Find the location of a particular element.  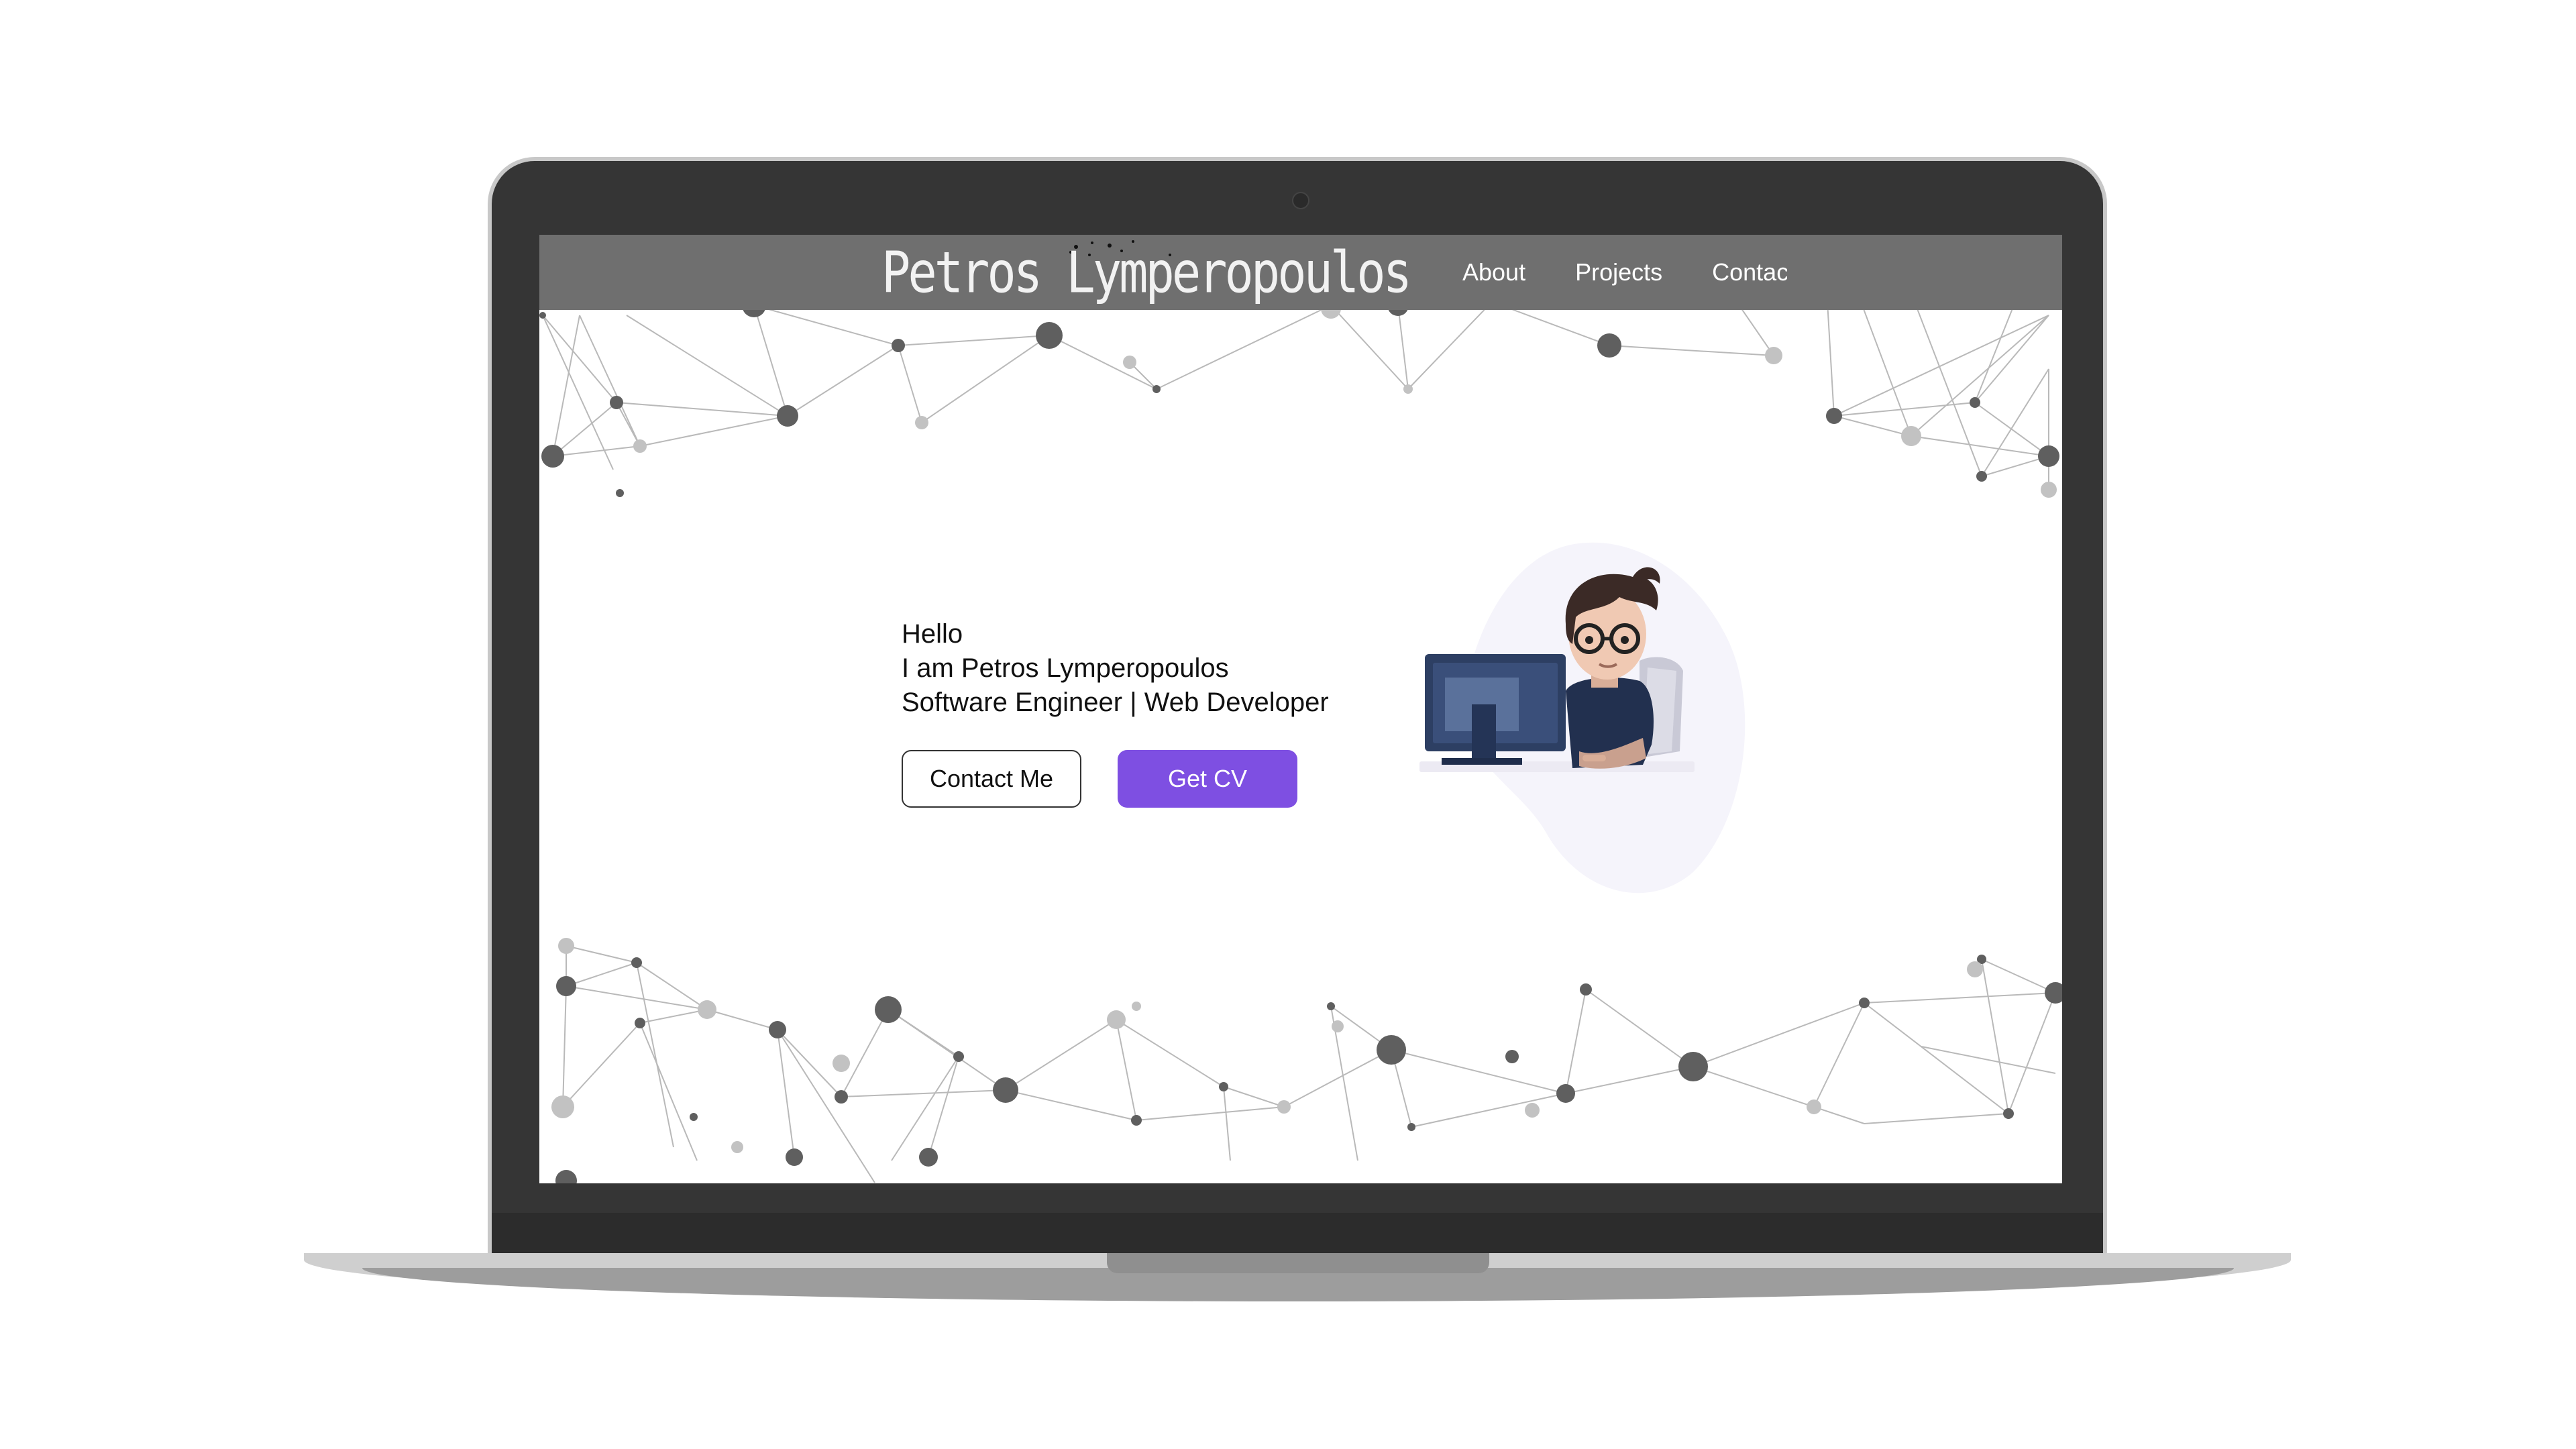

laptop-notch is located at coordinates (1298, 1263).